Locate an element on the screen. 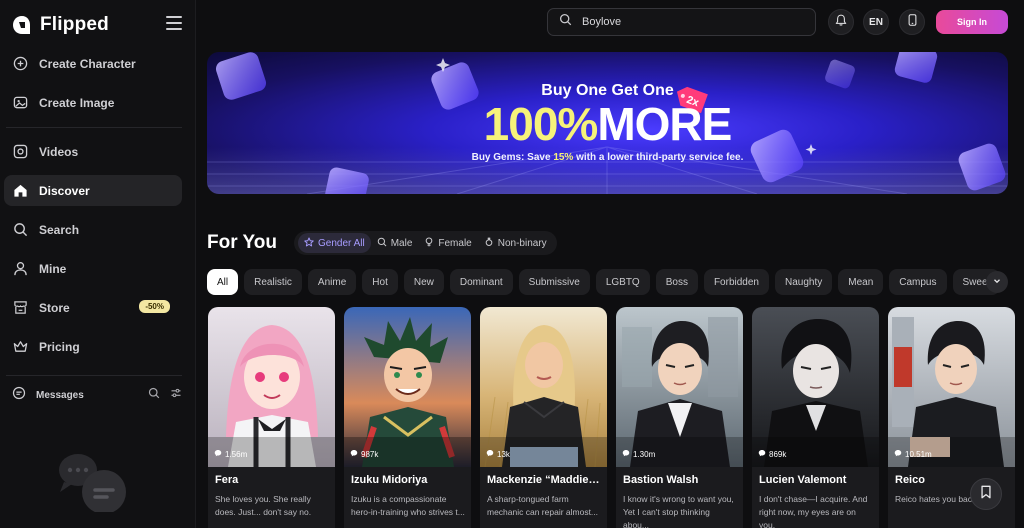 This screenshot has height=528, width=1024. language-button: EN is located at coordinates (876, 22).